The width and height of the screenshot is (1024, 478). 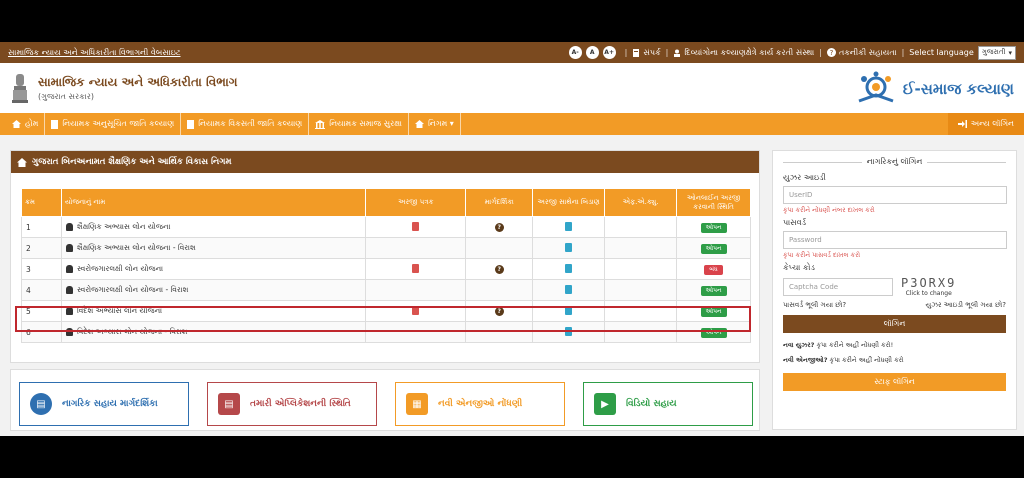 What do you see at coordinates (958, 89) in the screenshot?
I see `brand-name: ઈ-સમાજ કલ્યાણ` at bounding box center [958, 89].